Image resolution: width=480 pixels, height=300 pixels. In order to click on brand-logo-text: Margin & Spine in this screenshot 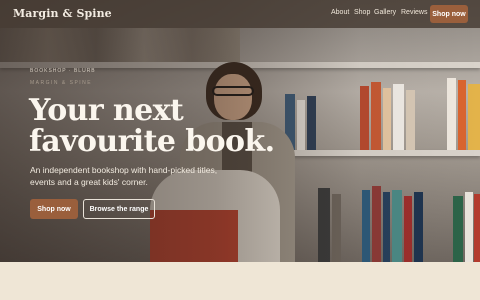, I will do `click(62, 13)`.